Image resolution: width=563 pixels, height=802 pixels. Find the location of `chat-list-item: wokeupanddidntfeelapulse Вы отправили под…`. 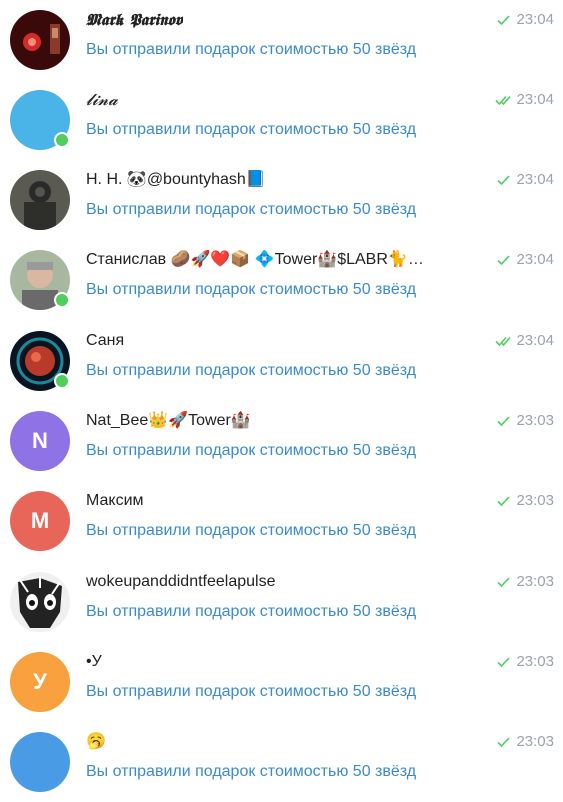

chat-list-item: wokeupanddidntfeelapulse Вы отправили под… is located at coordinates (281, 602).